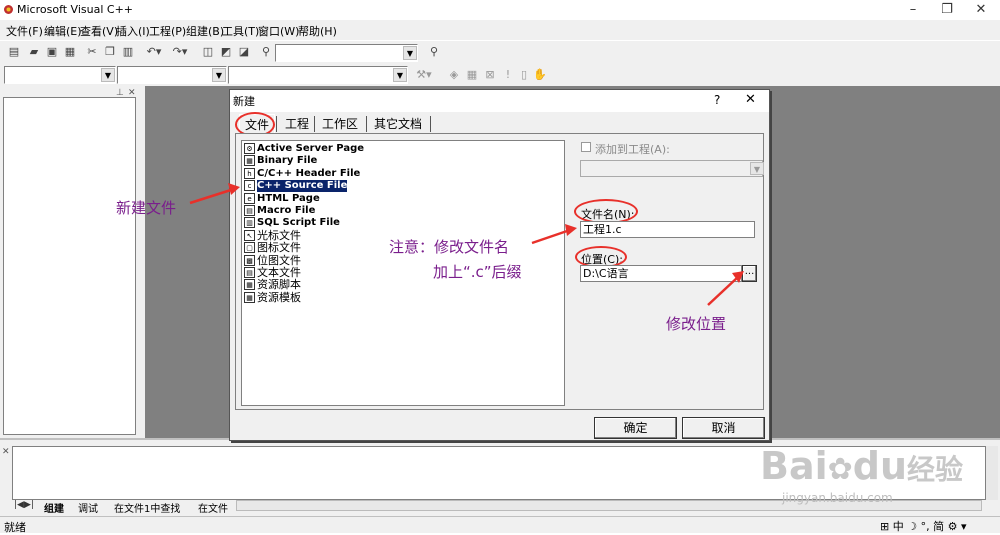  What do you see at coordinates (840, 469) in the screenshot?
I see `baidu-paw-icon: ✿` at bounding box center [840, 469].